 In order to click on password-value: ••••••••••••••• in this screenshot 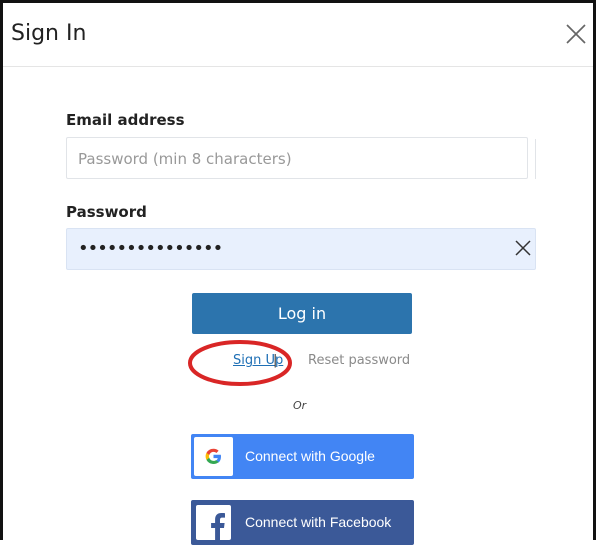, I will do `click(150, 248)`.